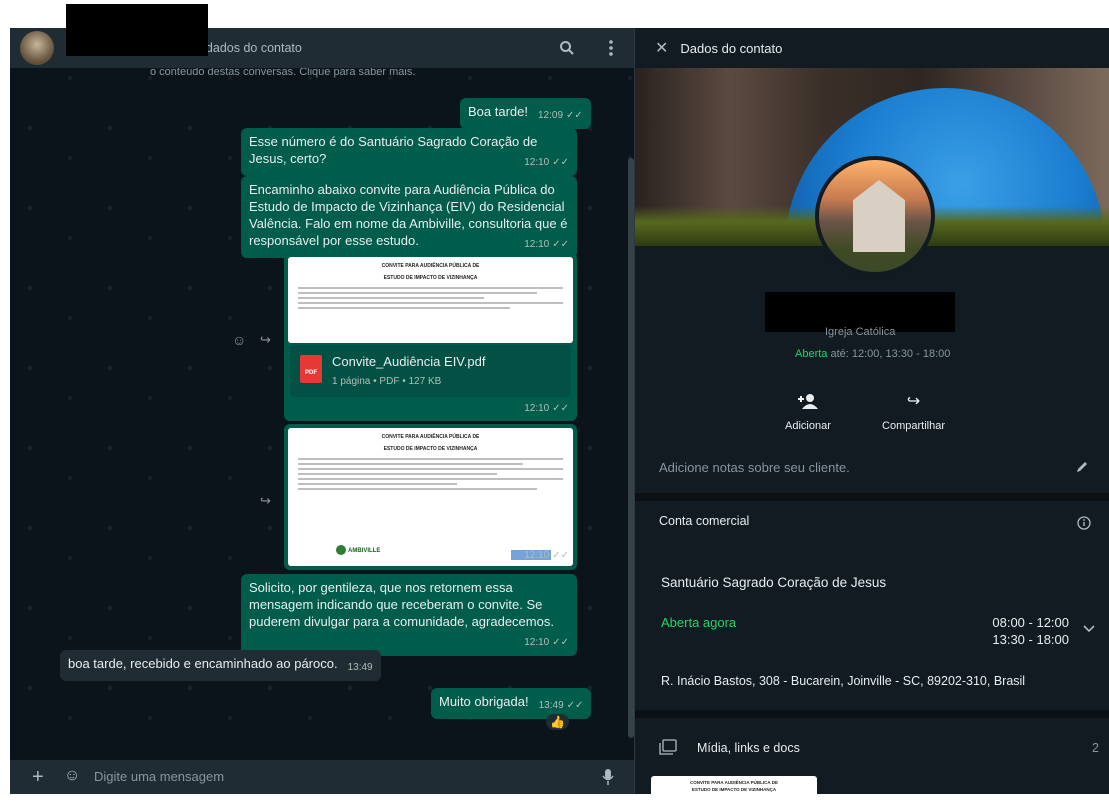 This screenshot has height=806, width=1109. I want to click on media-links-docs-row: Mídia, links e docs 2, so click(879, 748).